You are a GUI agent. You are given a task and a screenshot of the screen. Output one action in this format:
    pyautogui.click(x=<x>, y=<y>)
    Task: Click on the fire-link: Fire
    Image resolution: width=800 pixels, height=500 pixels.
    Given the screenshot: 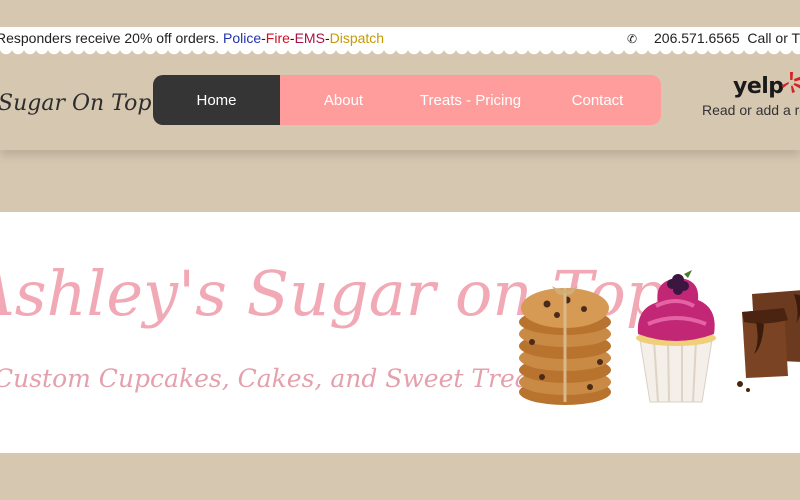 What is the action you would take?
    pyautogui.click(x=278, y=38)
    